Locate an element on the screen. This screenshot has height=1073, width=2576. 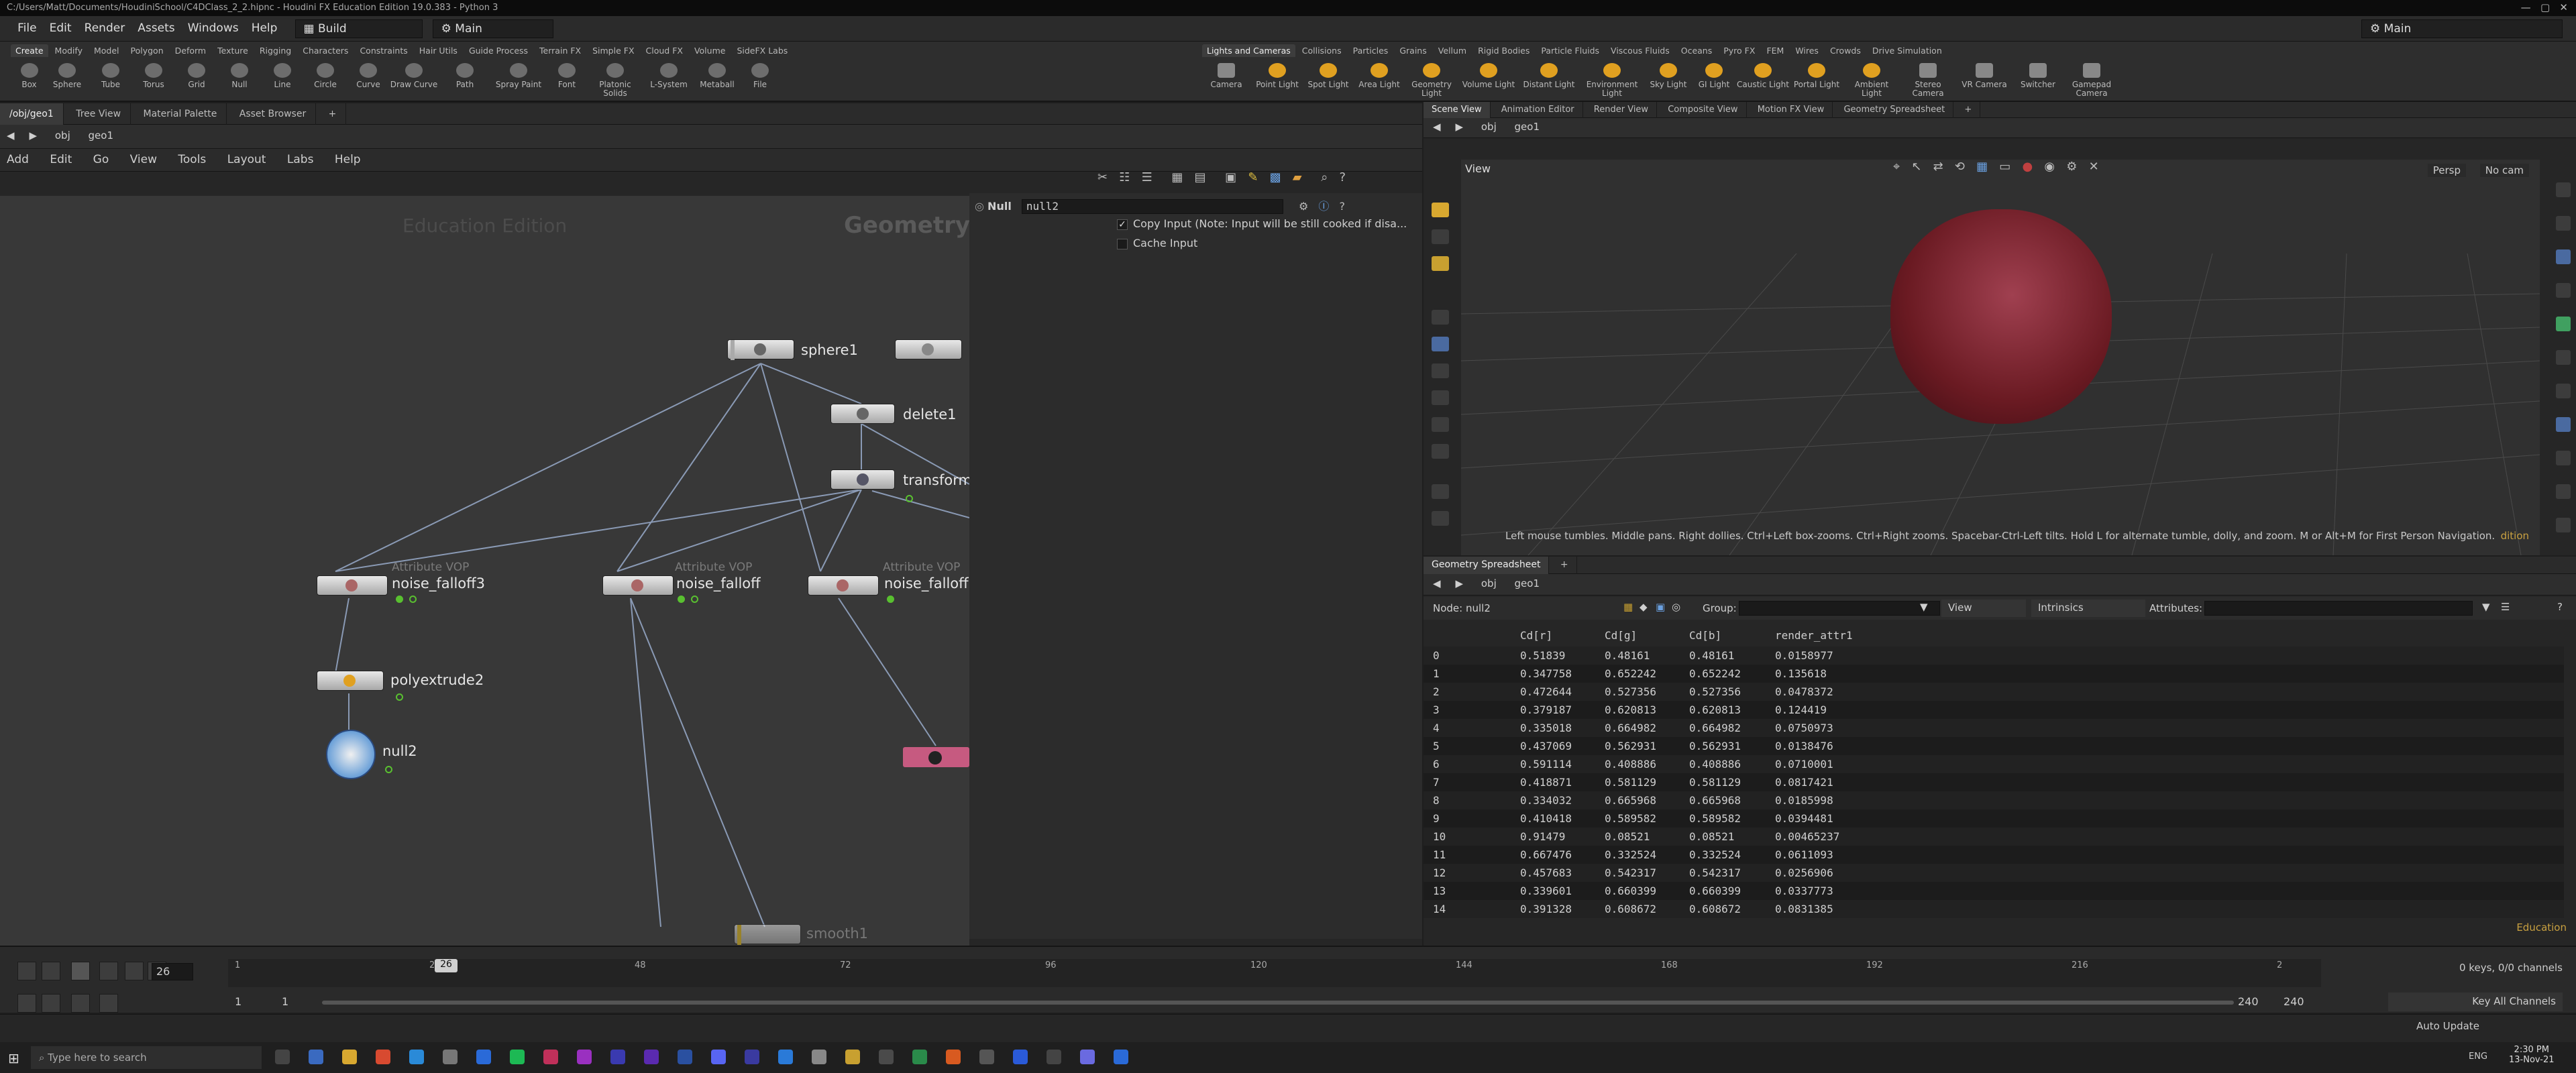
range-end-field: 240 is located at coordinates (2294, 1001).